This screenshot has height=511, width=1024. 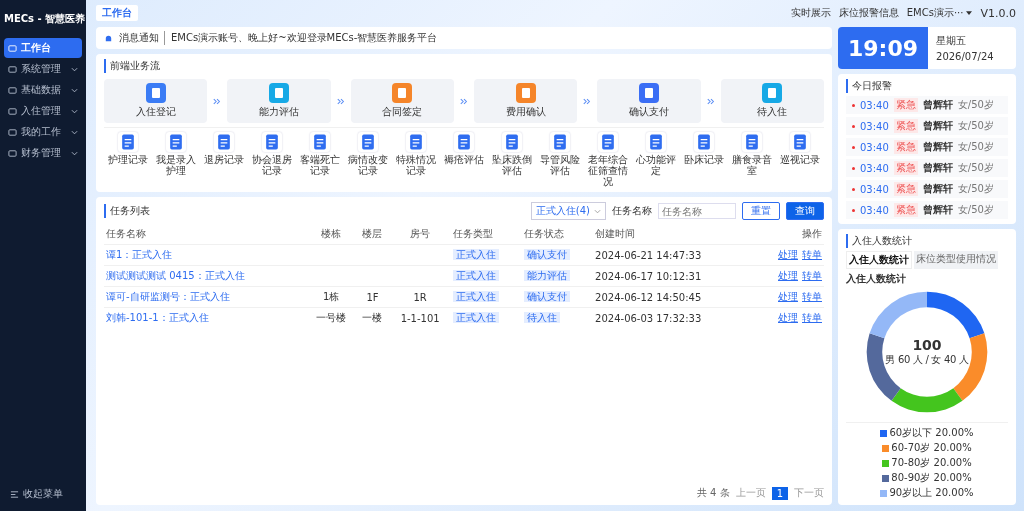 What do you see at coordinates (779, 493) in the screenshot?
I see `page-number: 1` at bounding box center [779, 493].